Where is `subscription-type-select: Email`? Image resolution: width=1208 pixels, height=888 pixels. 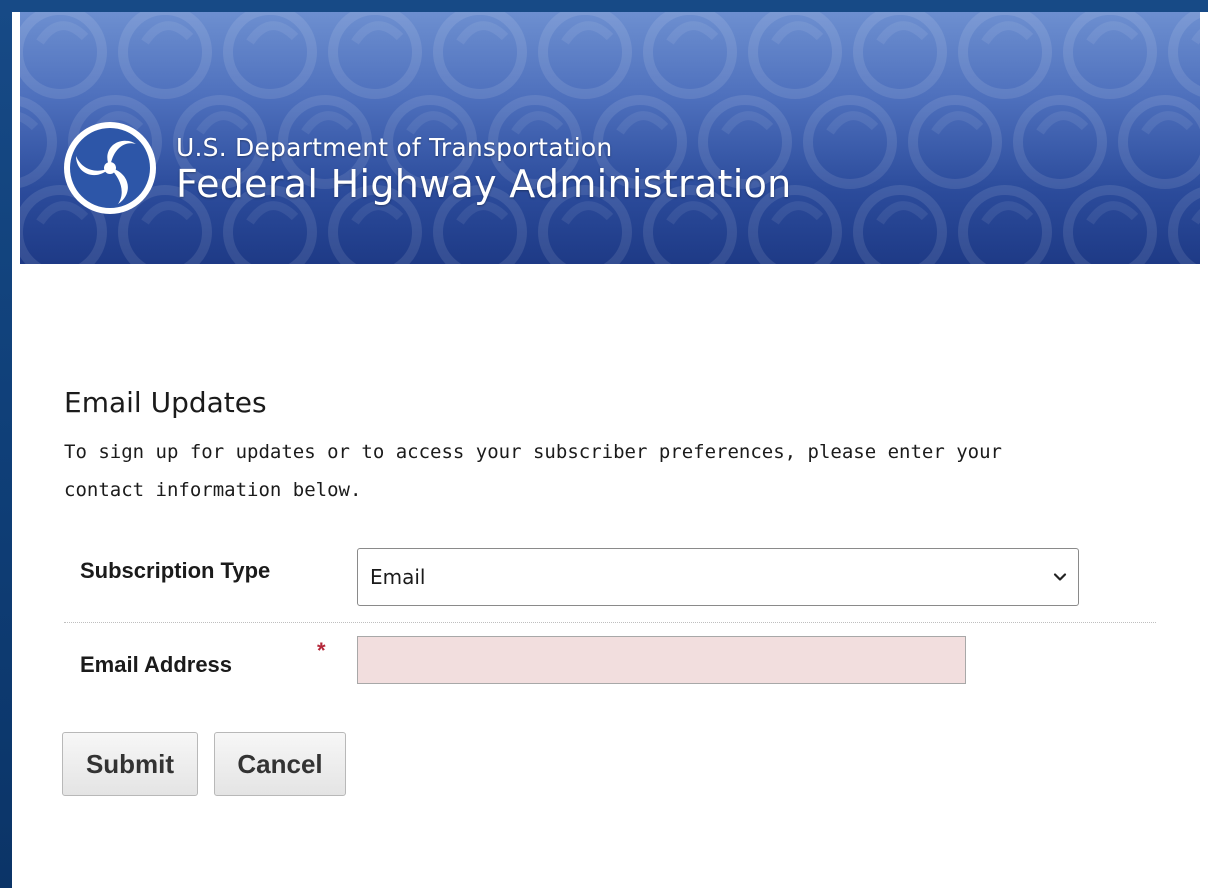
subscription-type-select: Email is located at coordinates (718, 577).